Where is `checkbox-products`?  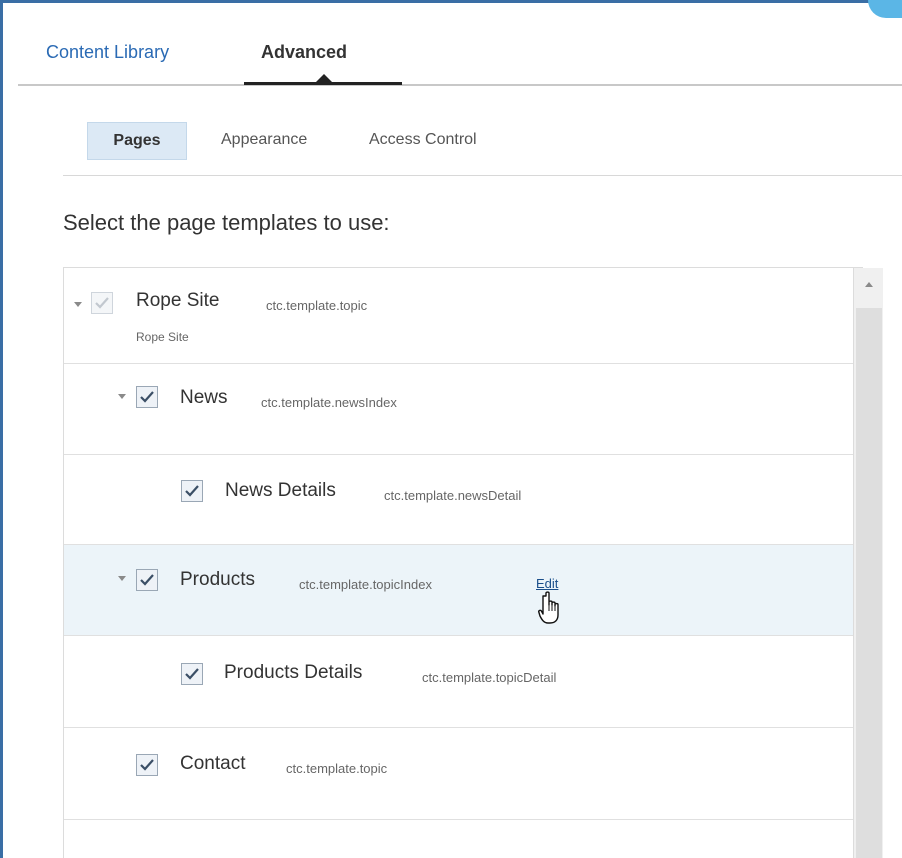 checkbox-products is located at coordinates (147, 580).